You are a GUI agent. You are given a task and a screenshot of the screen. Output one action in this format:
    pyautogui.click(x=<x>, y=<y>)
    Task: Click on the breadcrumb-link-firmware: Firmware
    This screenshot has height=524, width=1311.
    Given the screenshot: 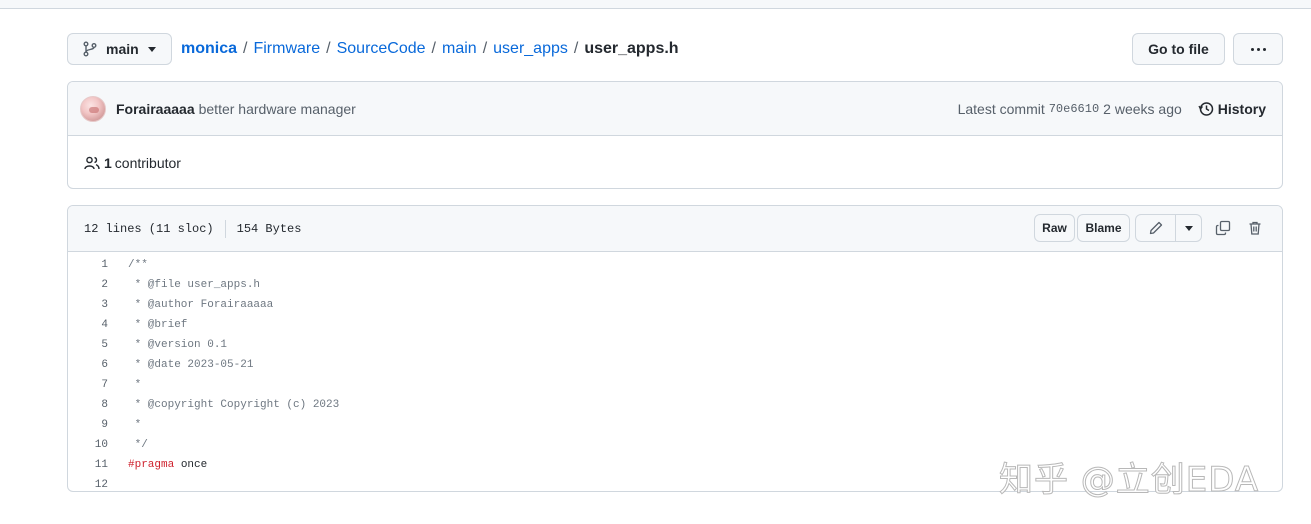 What is the action you would take?
    pyautogui.click(x=286, y=49)
    